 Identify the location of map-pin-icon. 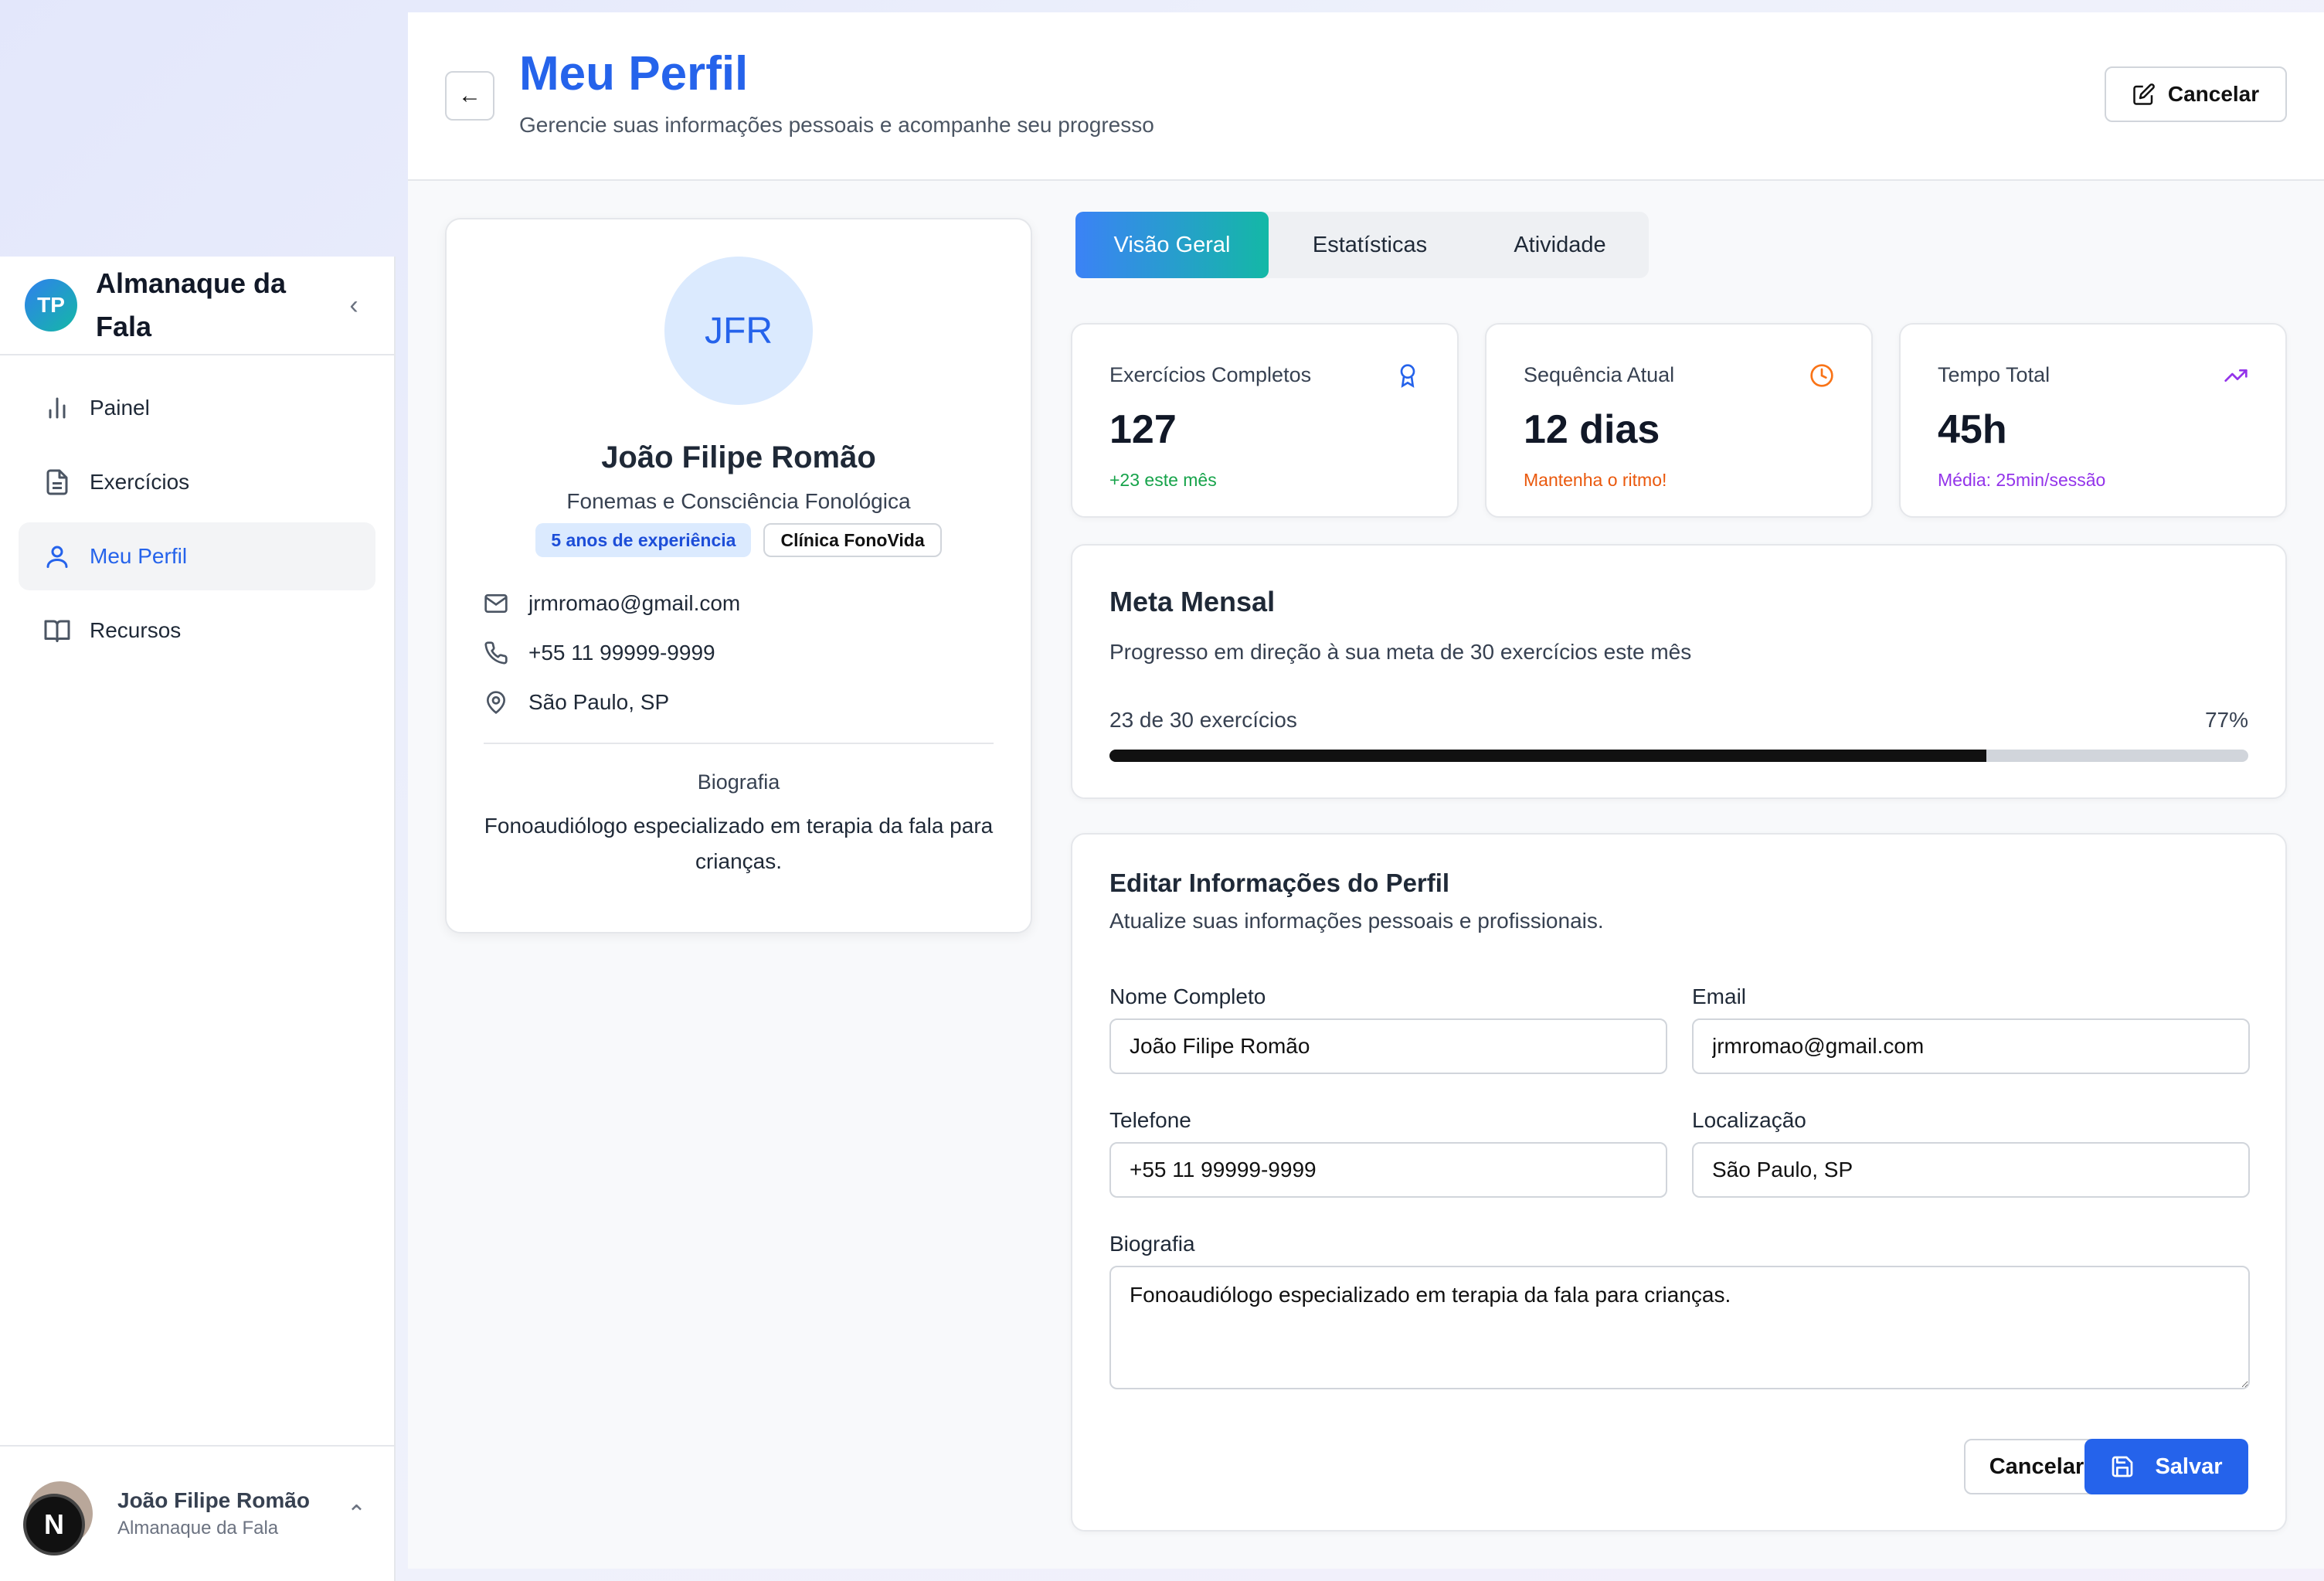
(496, 703).